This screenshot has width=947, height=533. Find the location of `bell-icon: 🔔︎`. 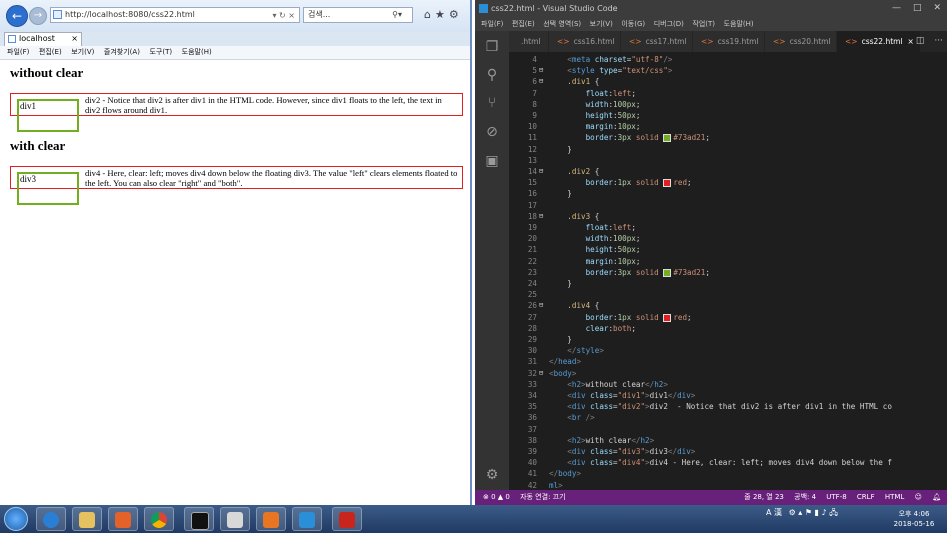

bell-icon: 🔔︎ is located at coordinates (936, 497).